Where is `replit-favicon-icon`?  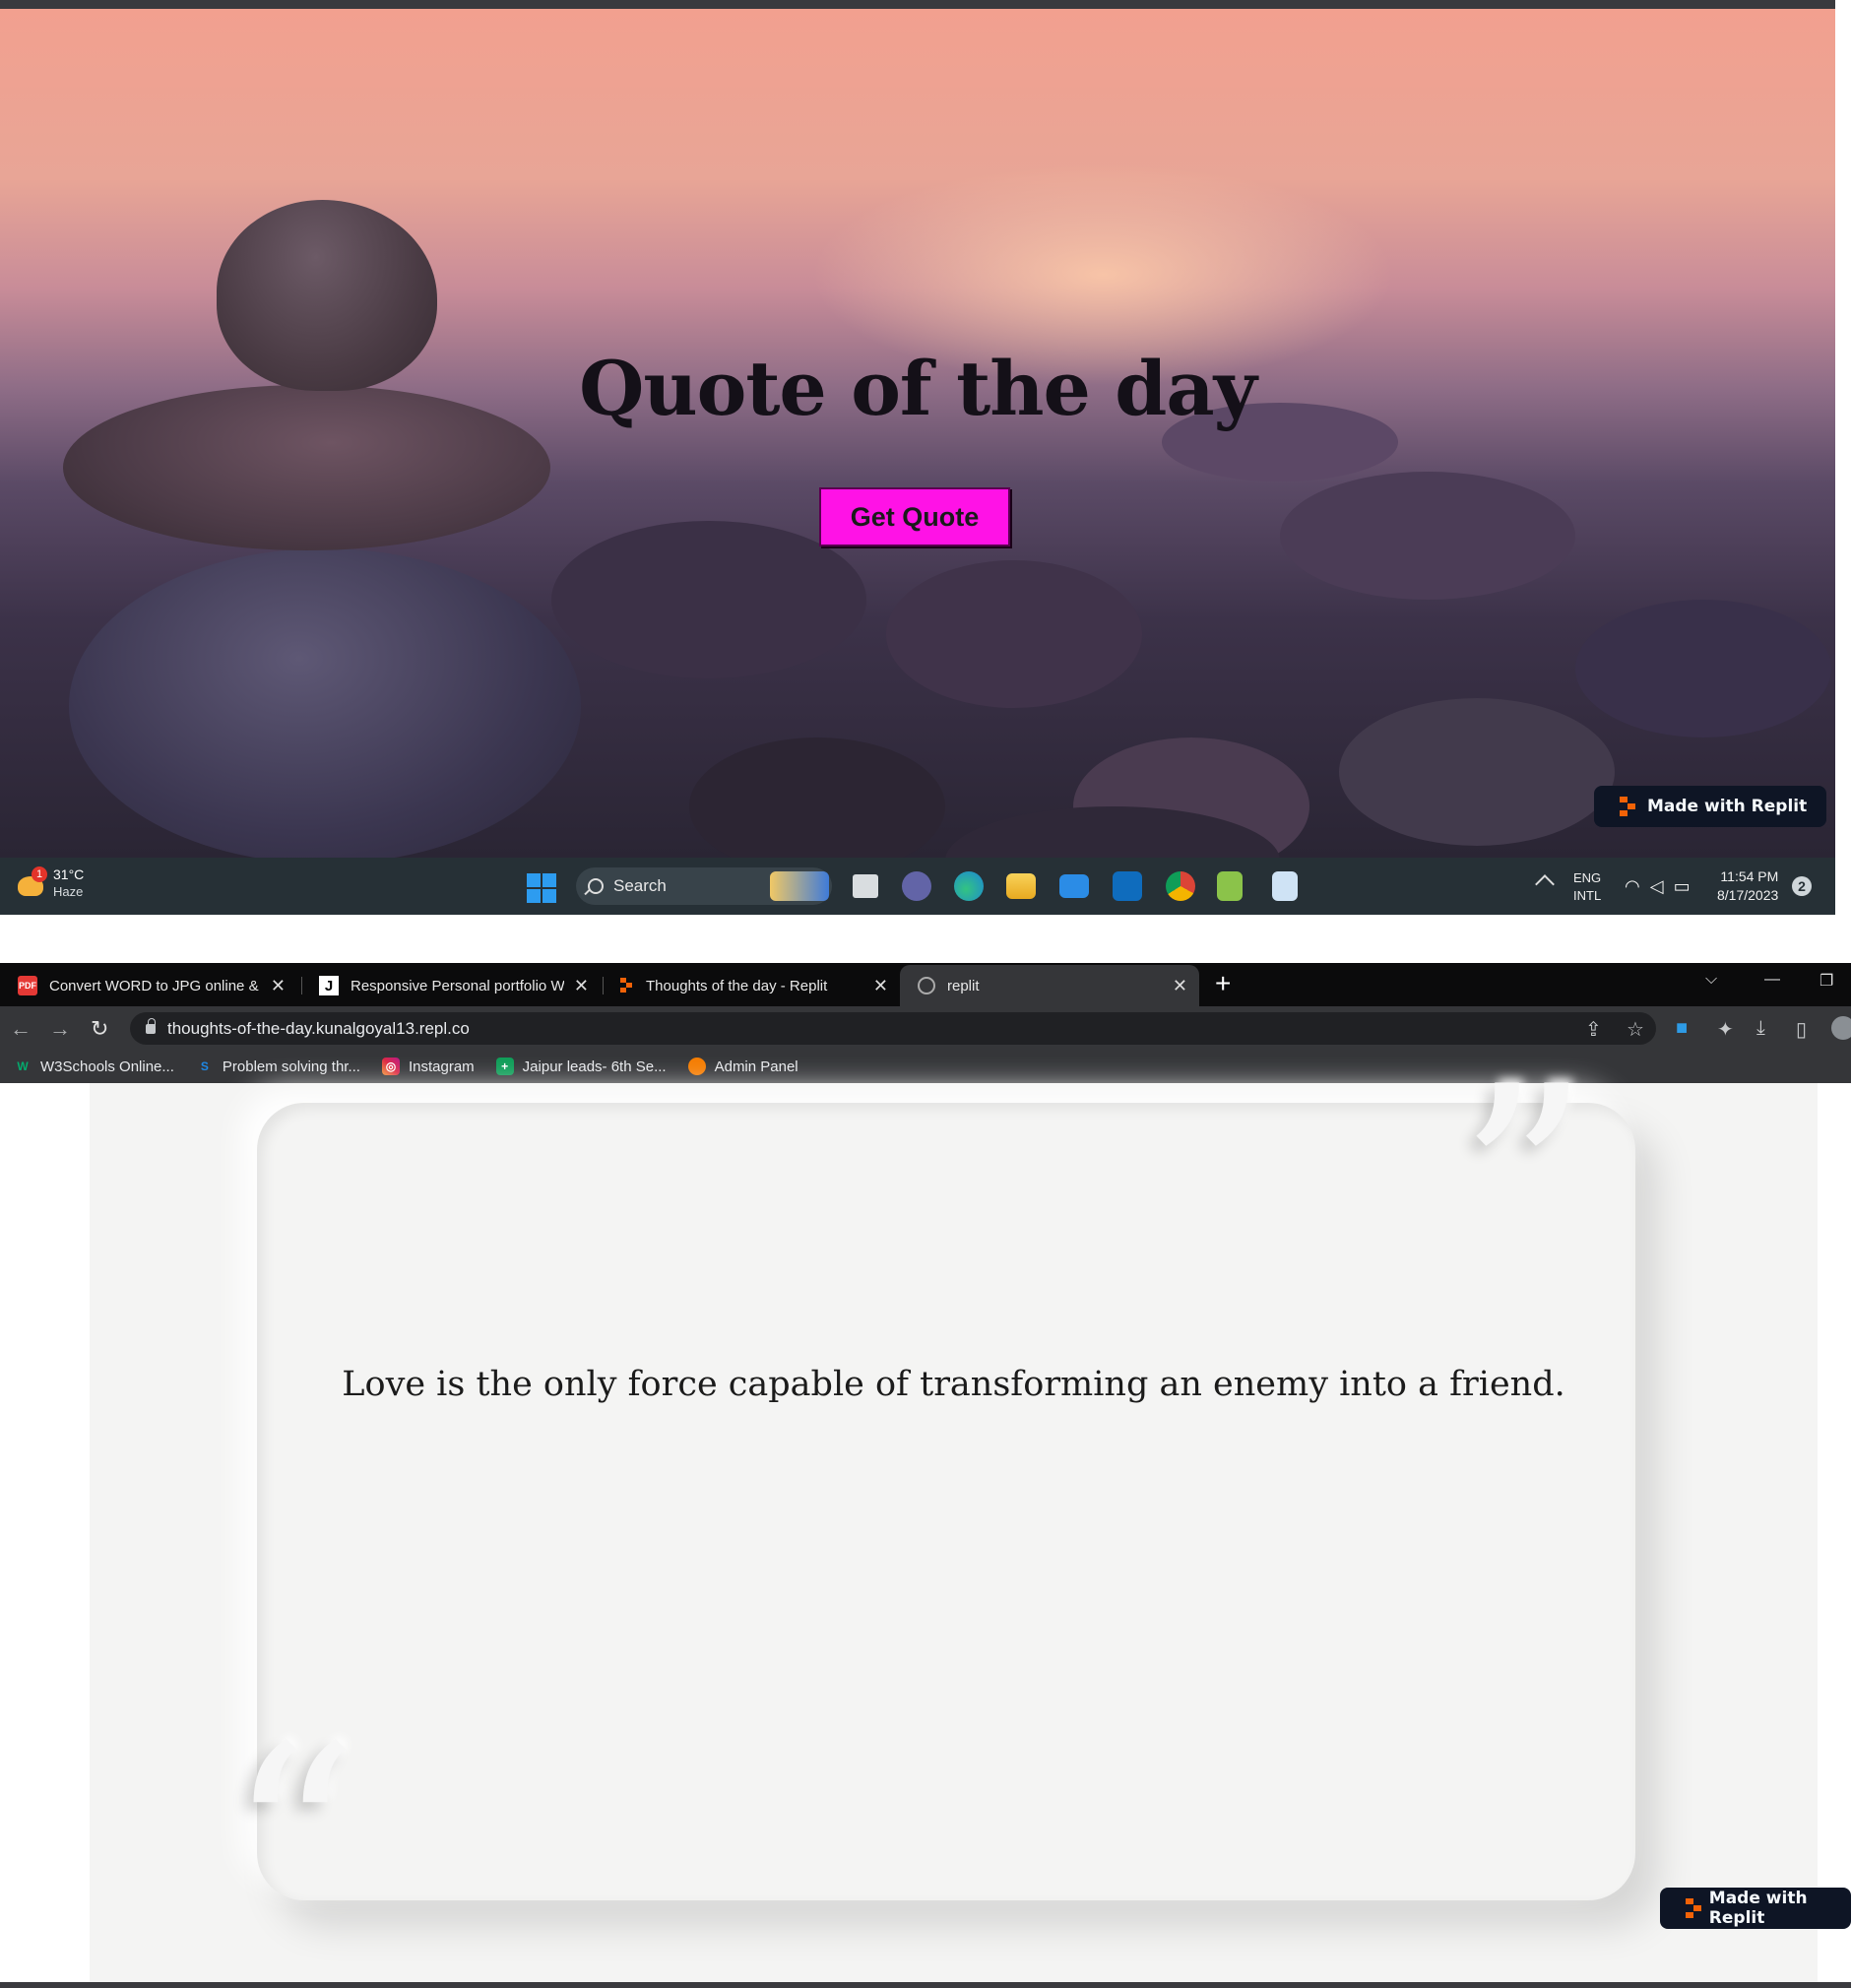
replit-favicon-icon is located at coordinates (627, 986).